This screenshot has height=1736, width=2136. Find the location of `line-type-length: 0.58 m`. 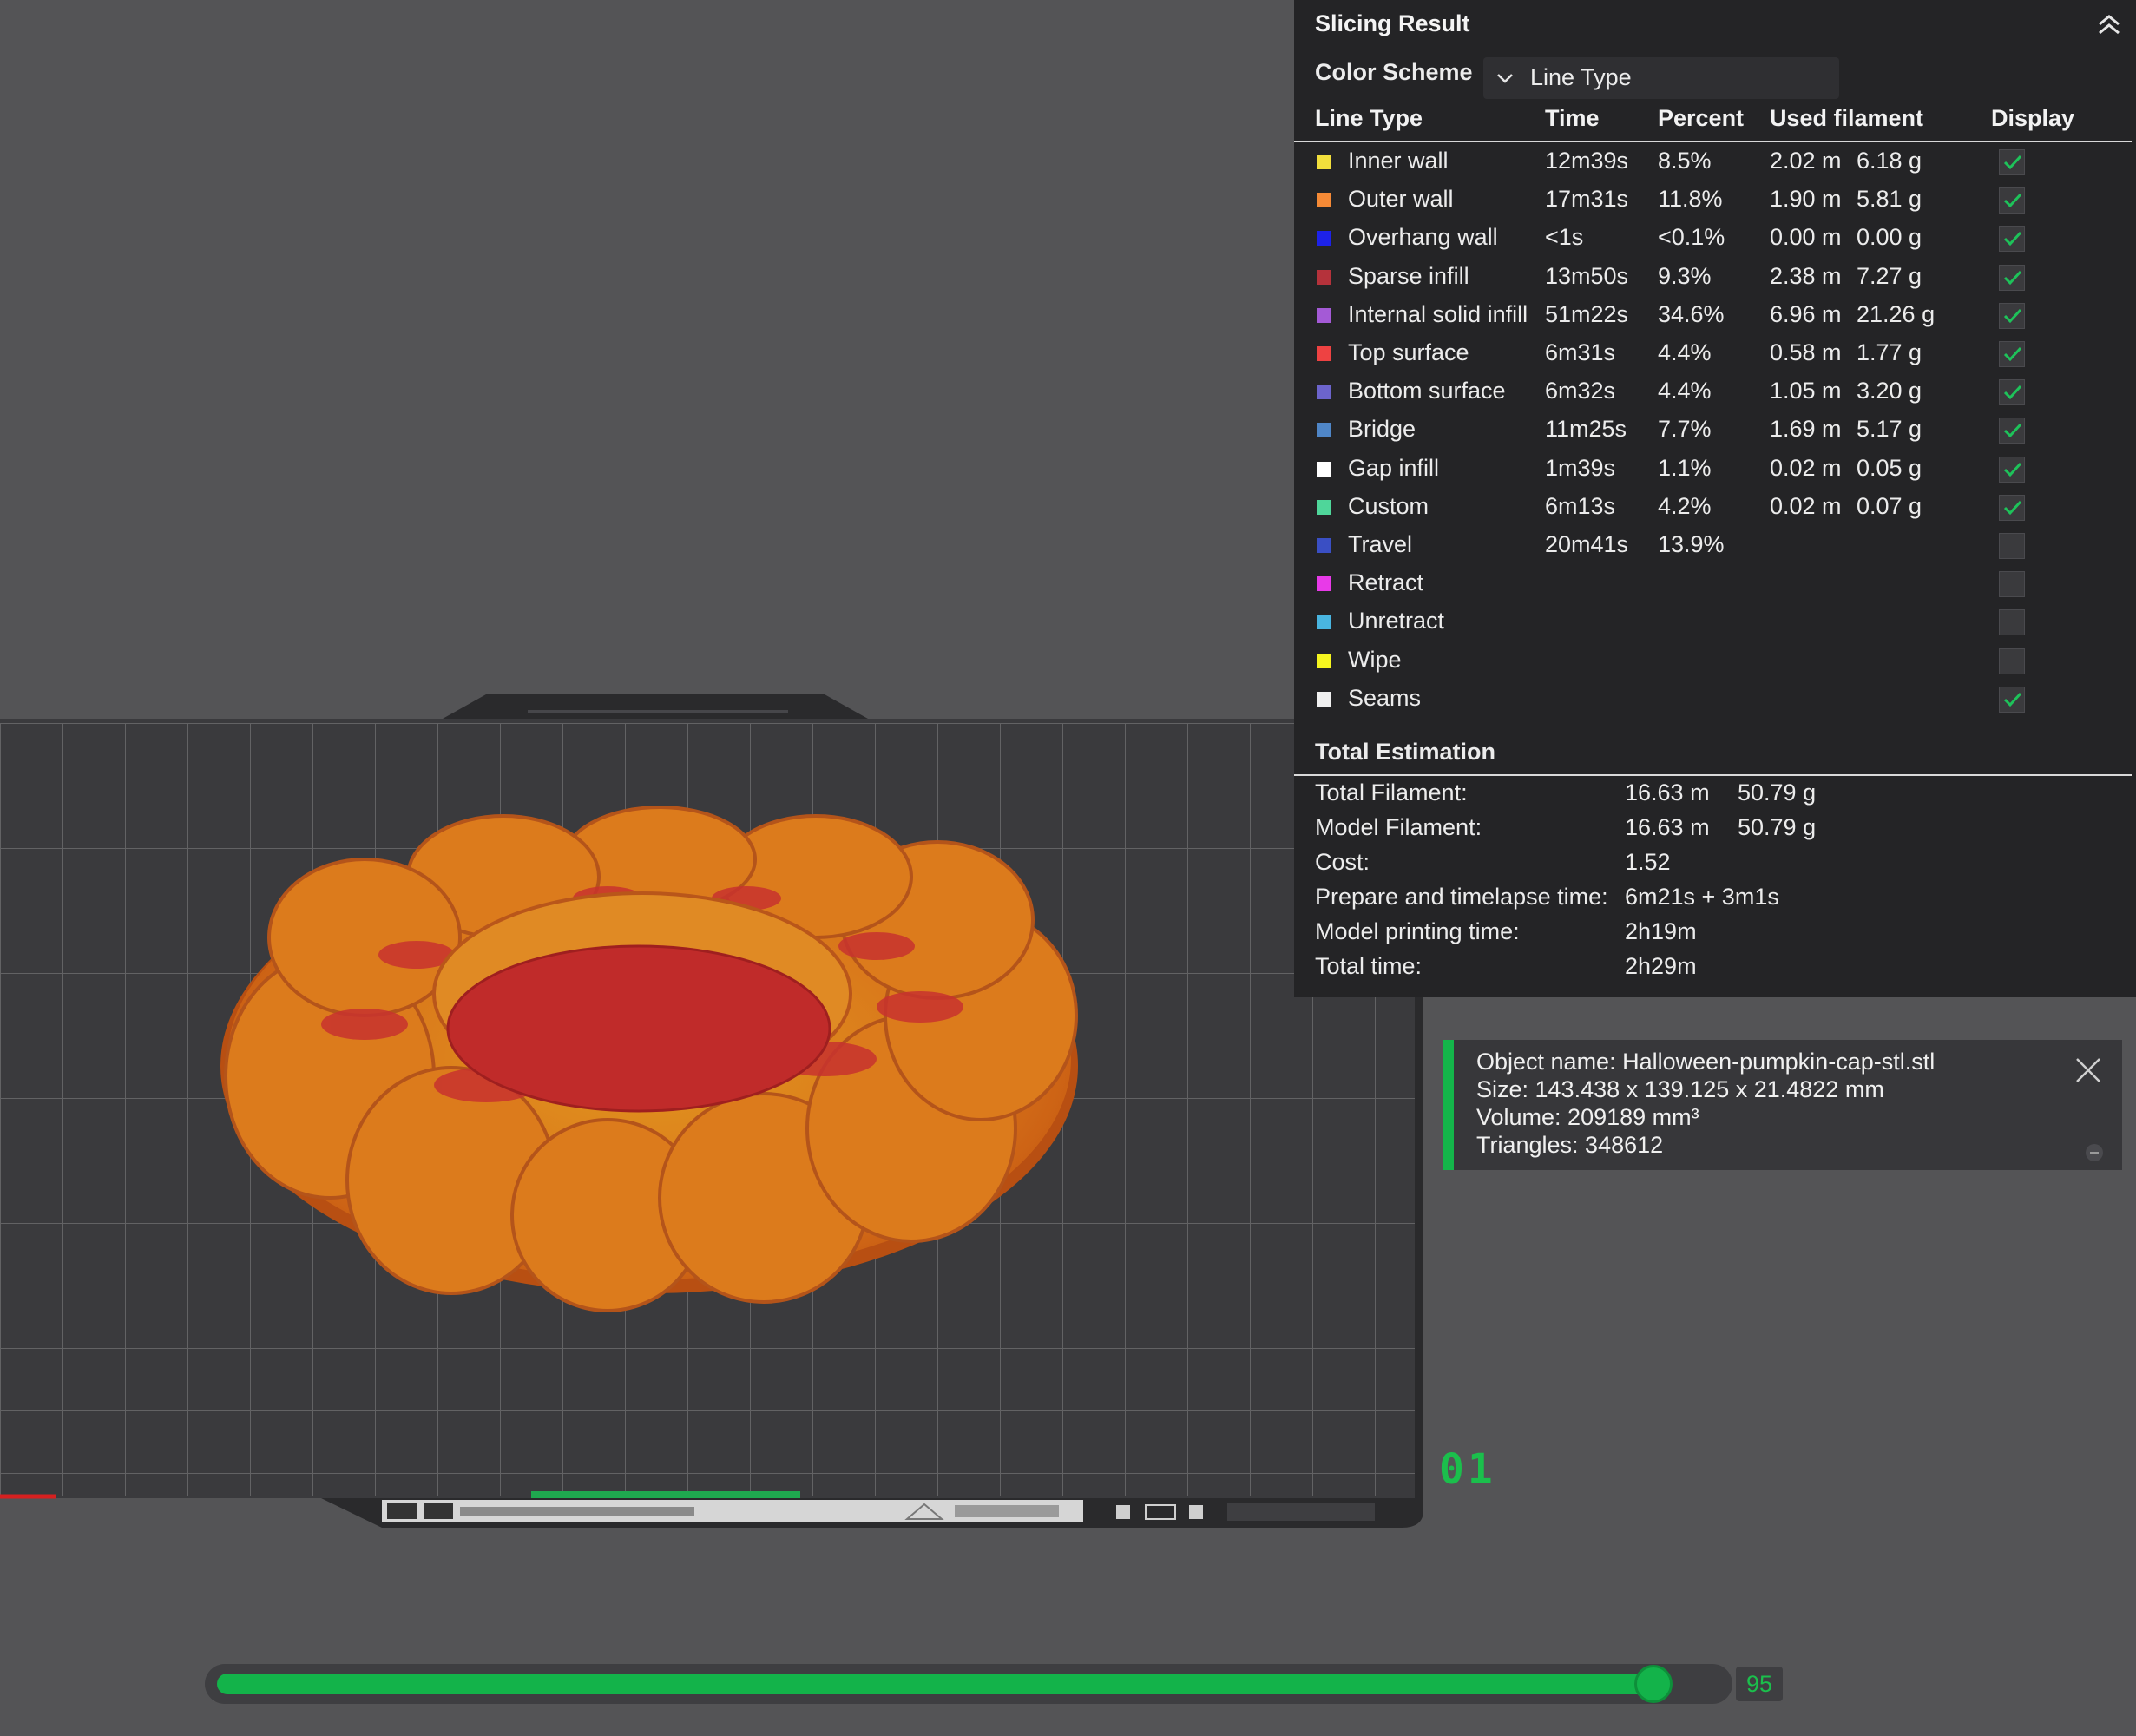

line-type-length: 0.58 m is located at coordinates (1806, 352).